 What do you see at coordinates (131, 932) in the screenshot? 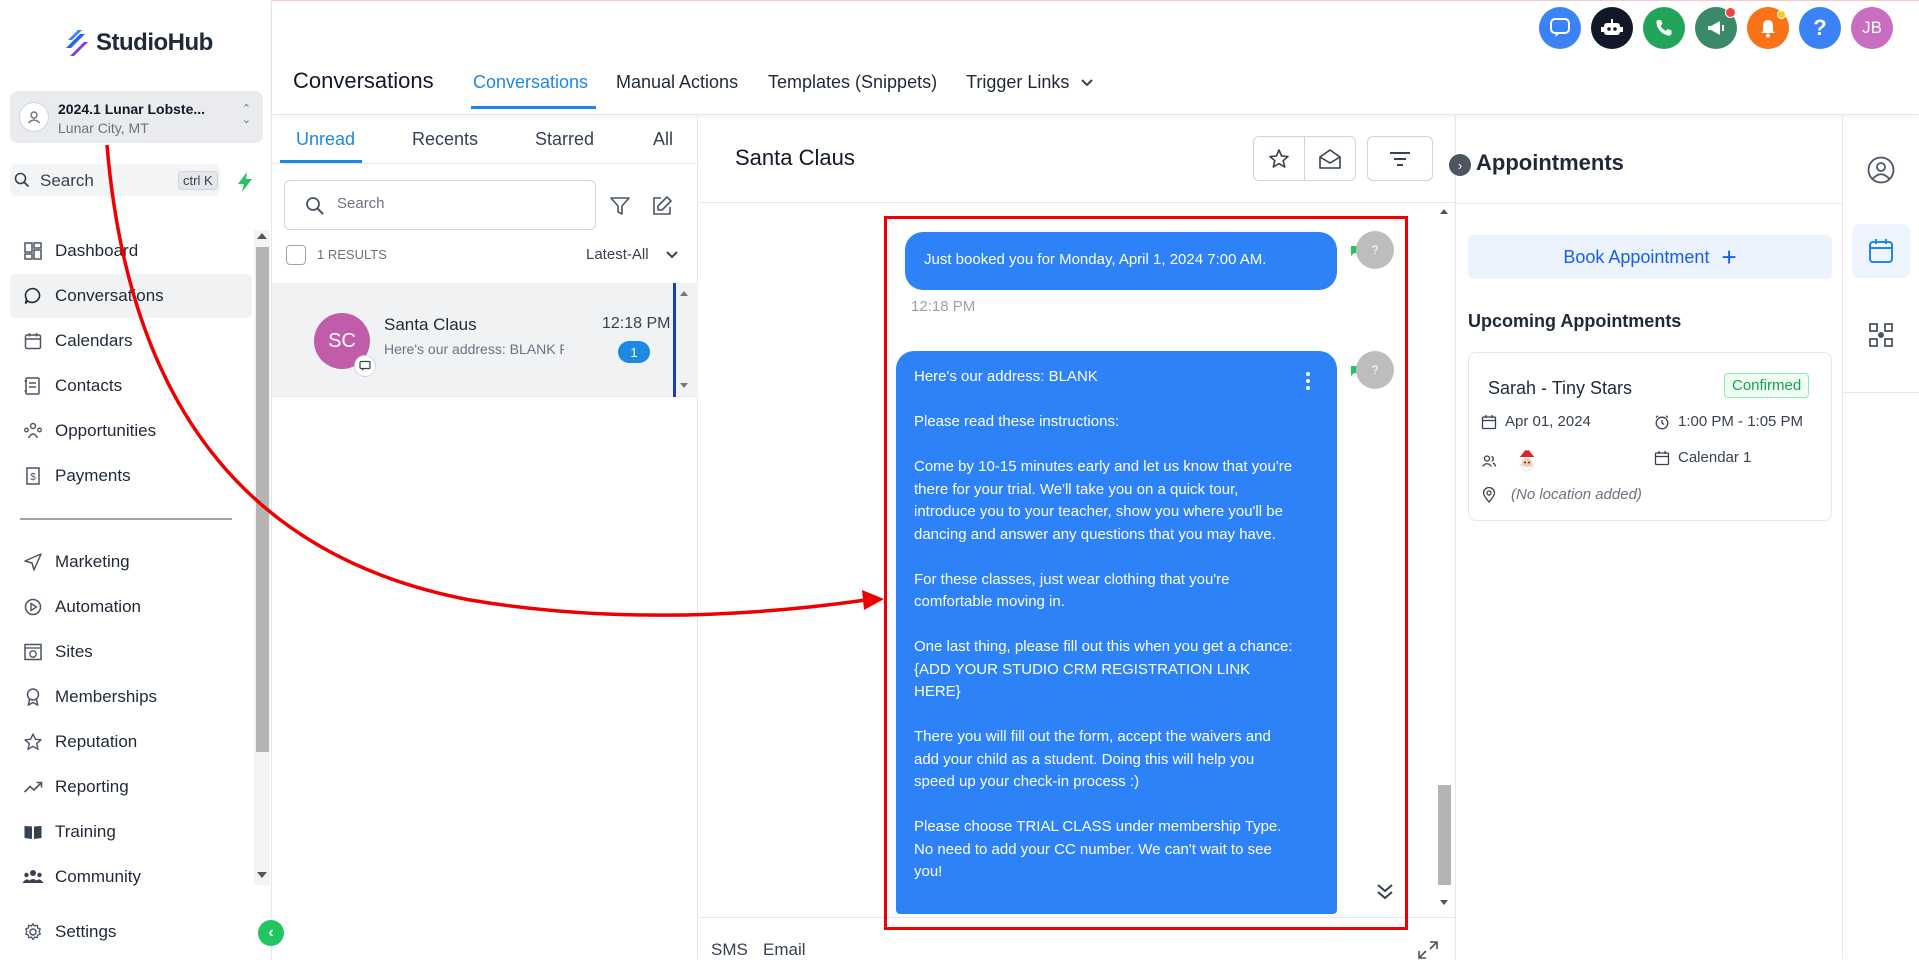
I see `sidebar-item-settings: Settings` at bounding box center [131, 932].